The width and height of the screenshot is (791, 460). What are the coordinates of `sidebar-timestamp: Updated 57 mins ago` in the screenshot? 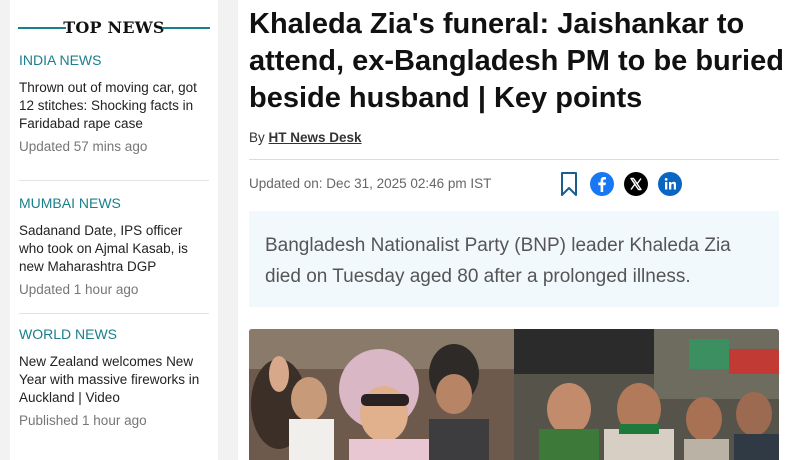 It's located at (83, 146).